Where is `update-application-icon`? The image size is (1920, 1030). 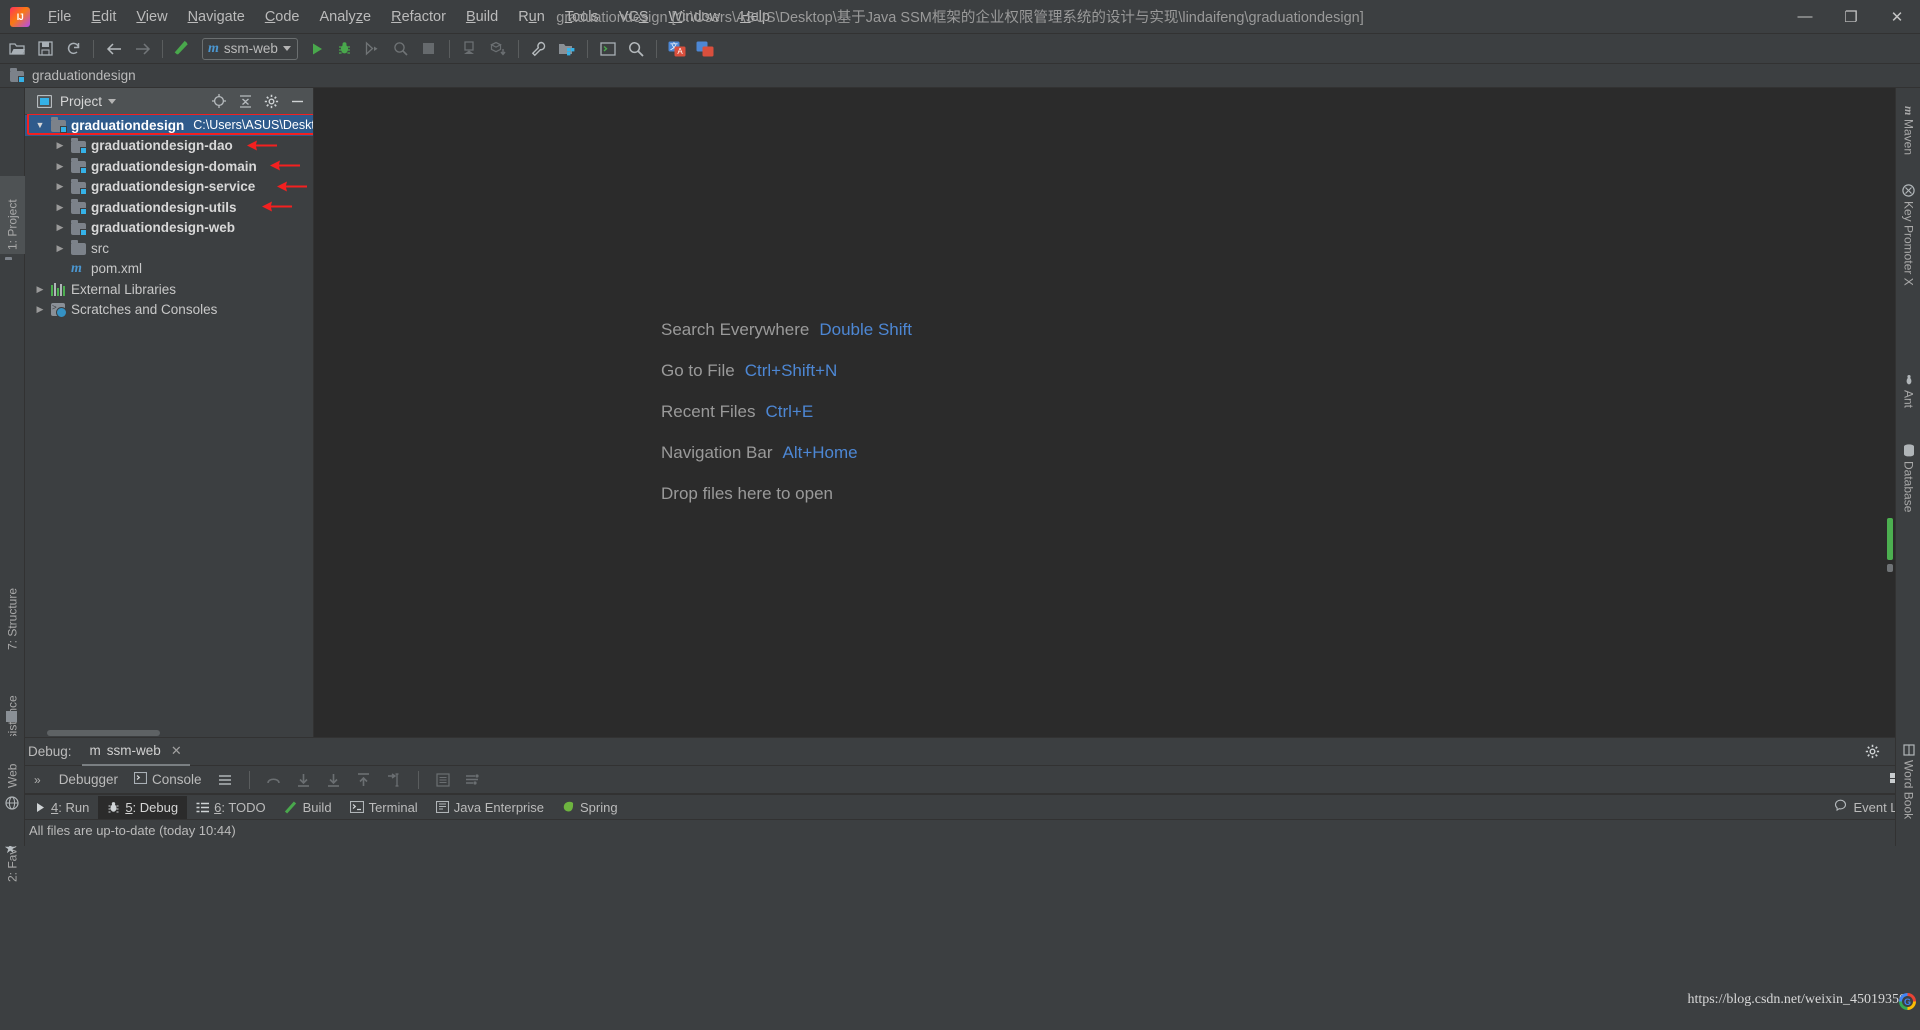 update-application-icon is located at coordinates (470, 49).